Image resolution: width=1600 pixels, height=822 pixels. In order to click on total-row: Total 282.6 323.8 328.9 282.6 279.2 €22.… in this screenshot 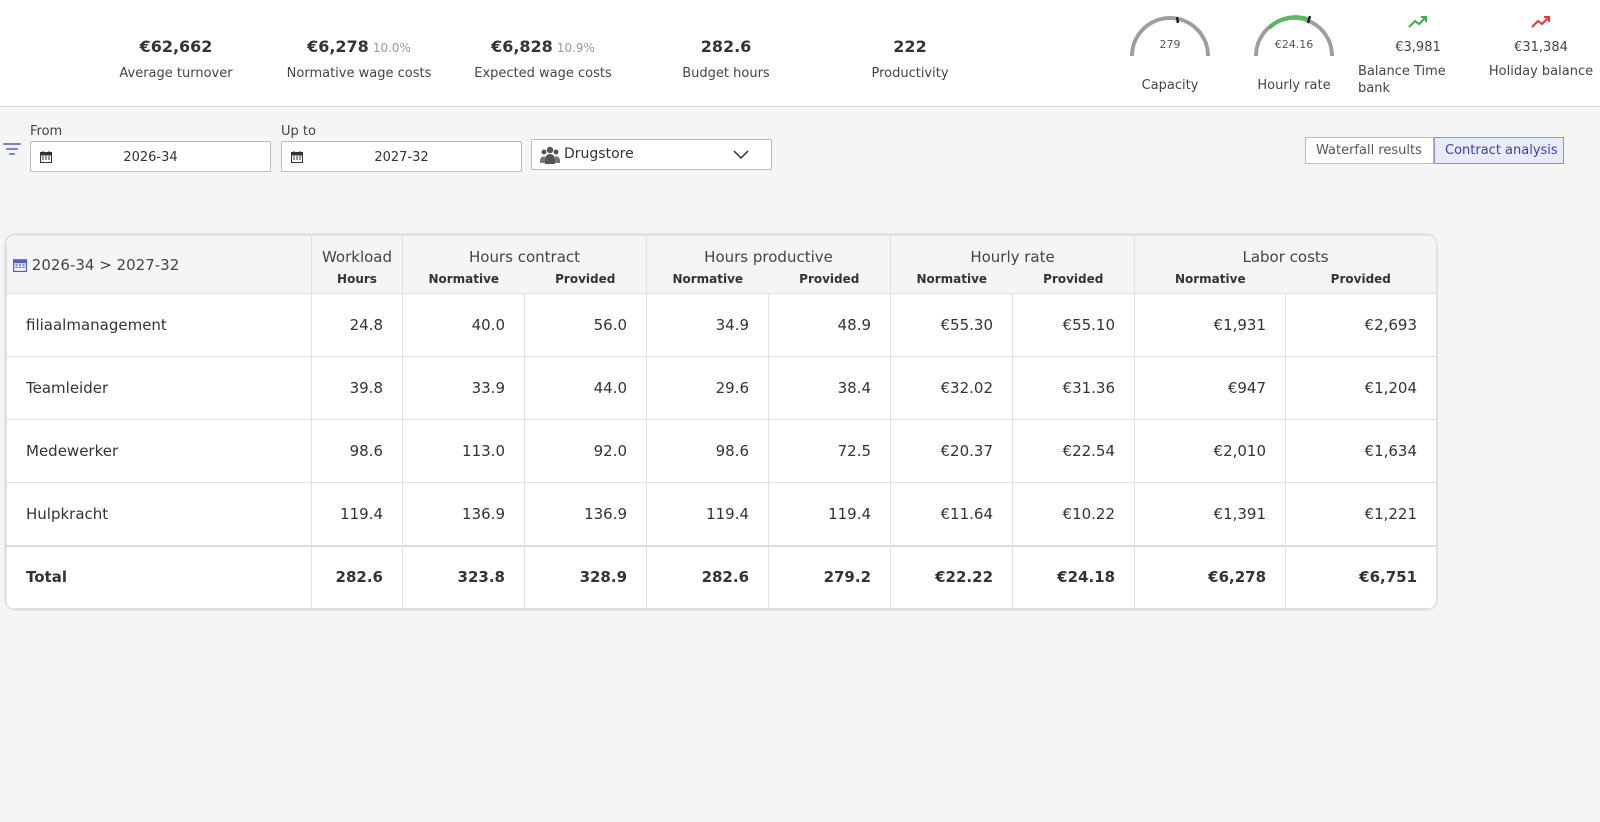, I will do `click(721, 576)`.